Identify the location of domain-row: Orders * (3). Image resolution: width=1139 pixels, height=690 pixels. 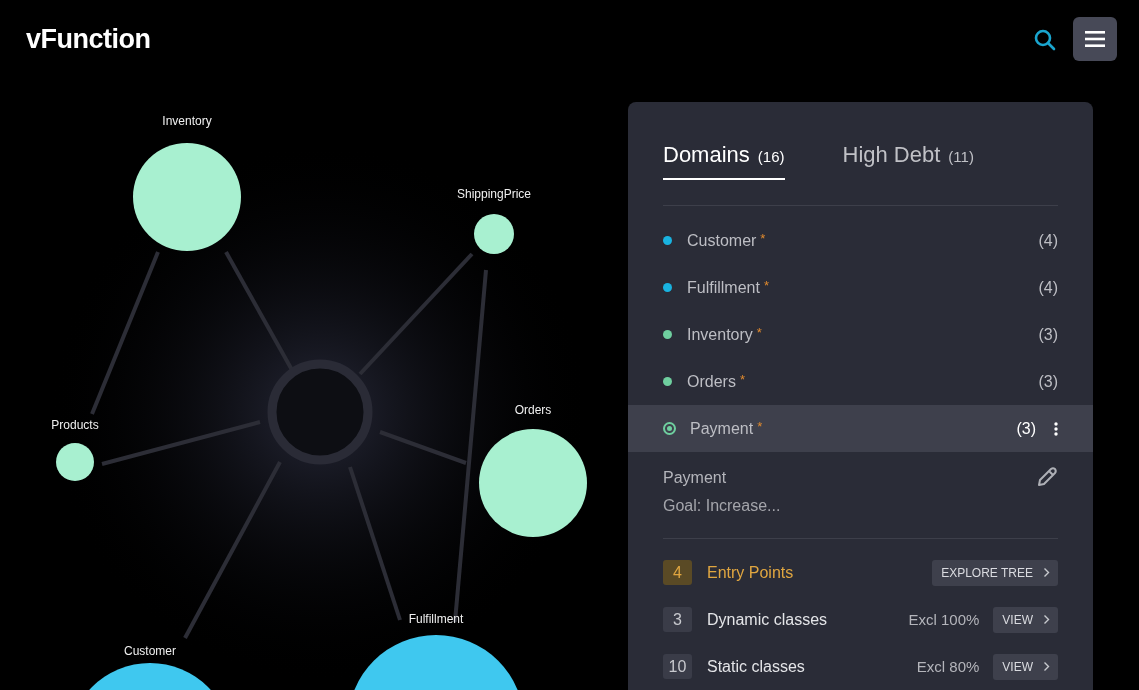
(860, 381).